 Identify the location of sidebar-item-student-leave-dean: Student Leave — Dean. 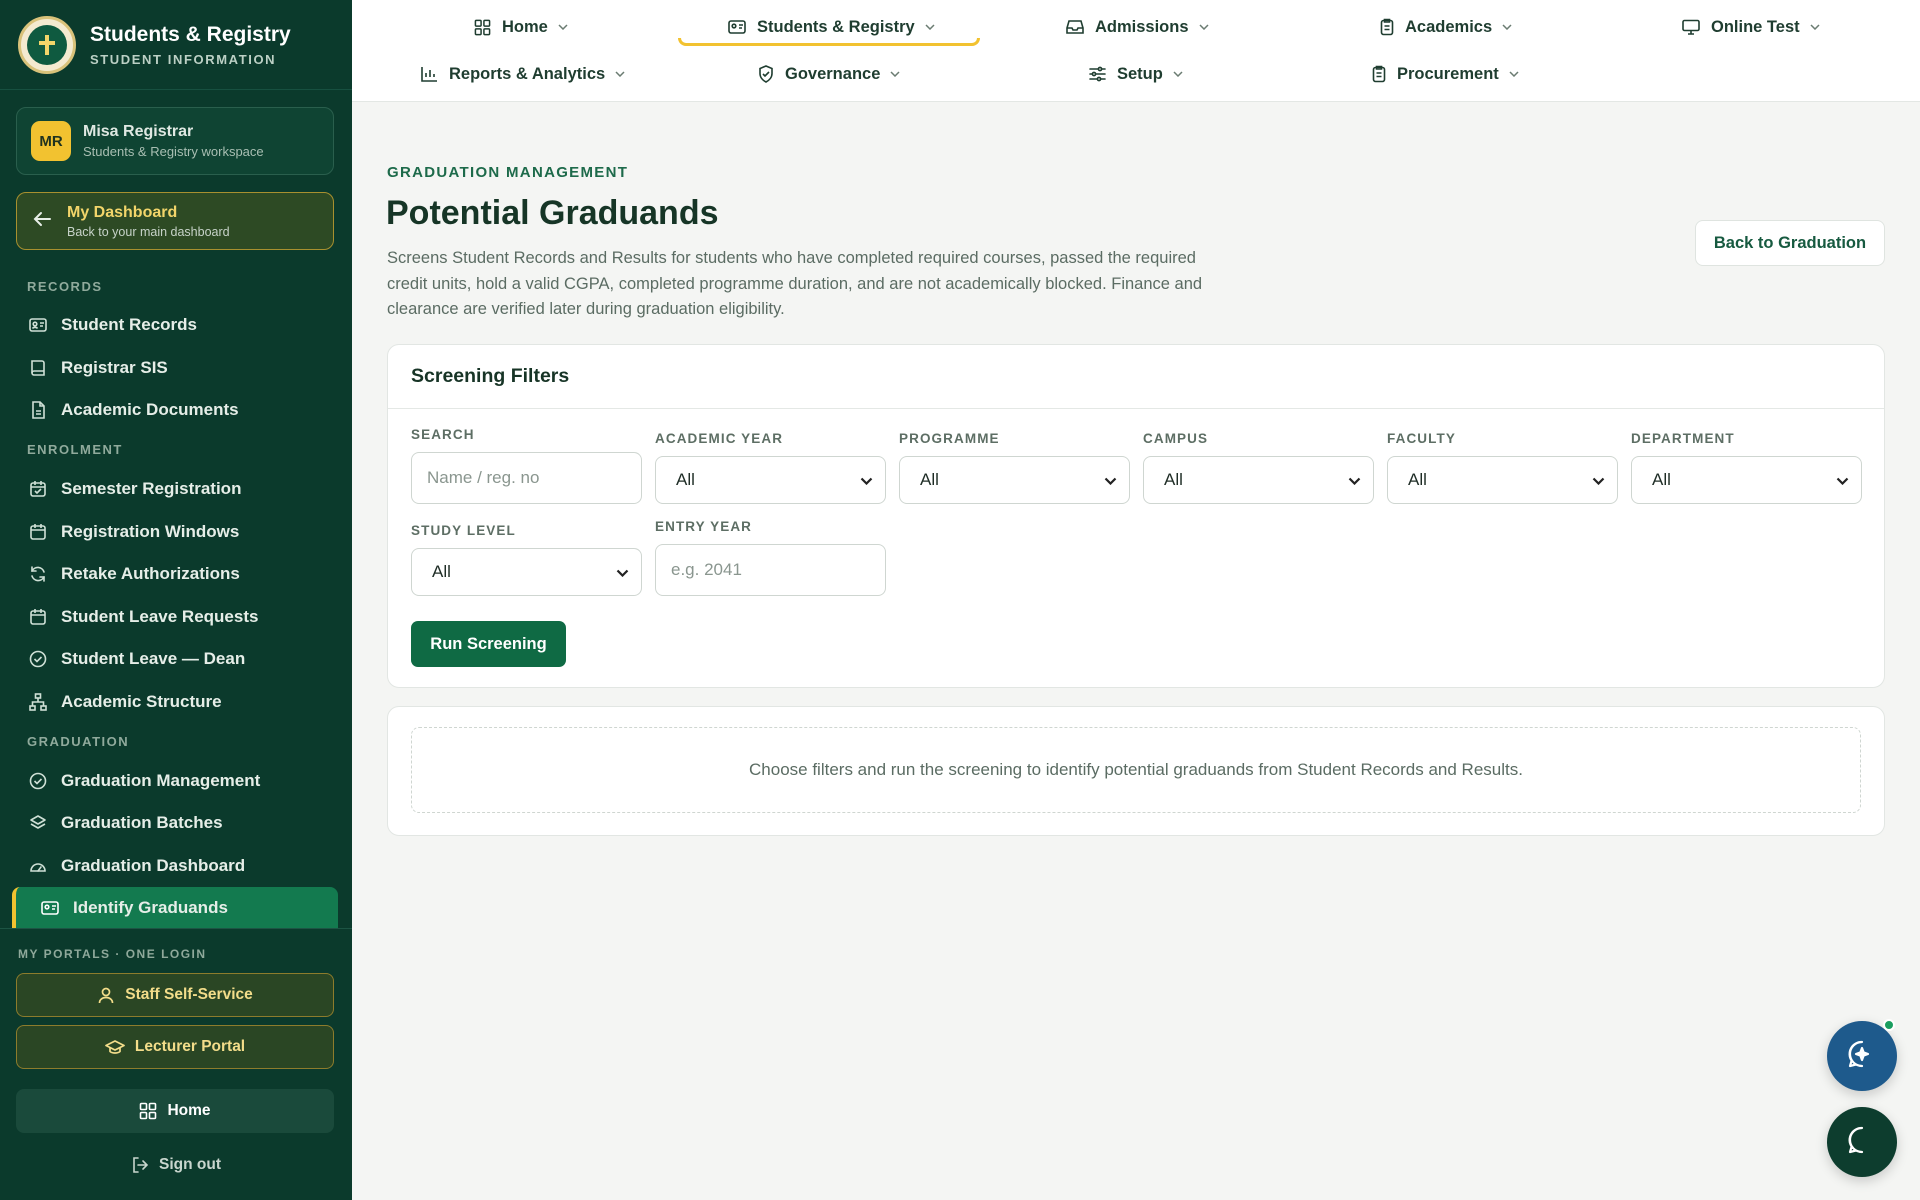
(176, 659).